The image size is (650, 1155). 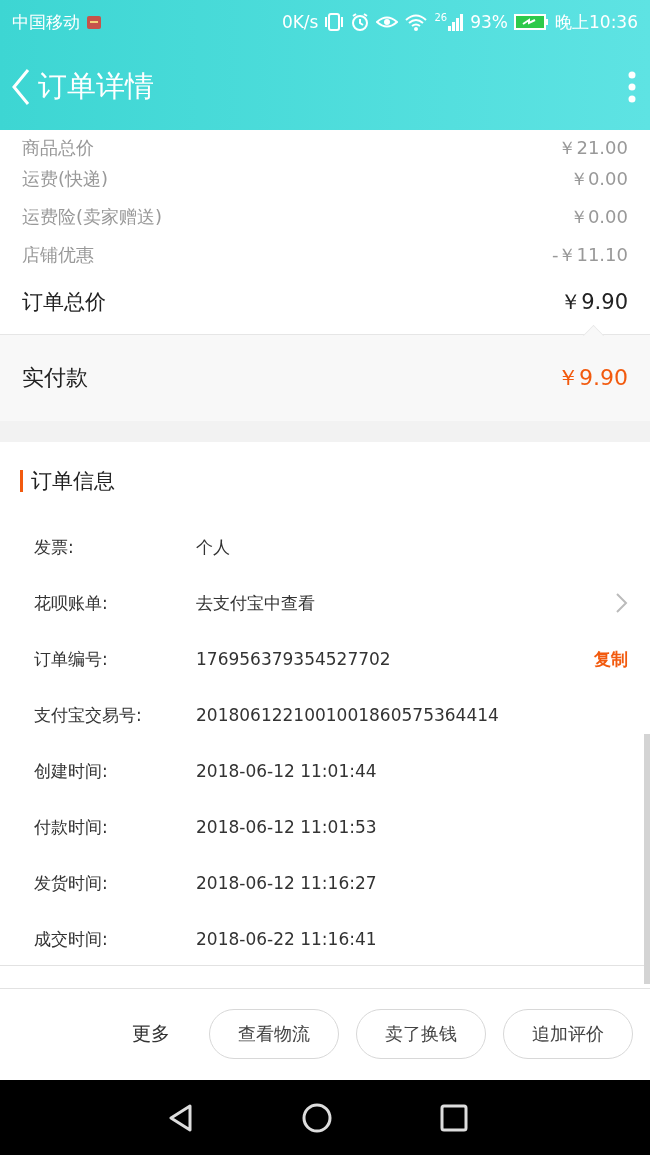 What do you see at coordinates (54, 547) in the screenshot?
I see `info-label: 发票:` at bounding box center [54, 547].